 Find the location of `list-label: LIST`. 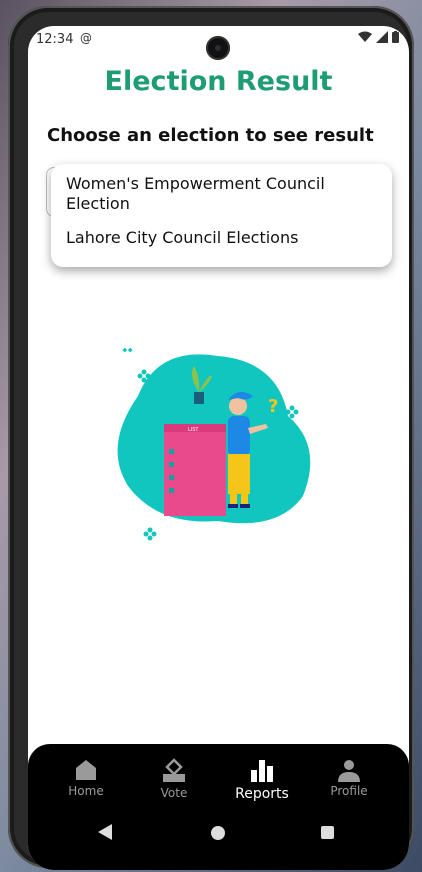

list-label: LIST is located at coordinates (193, 430).